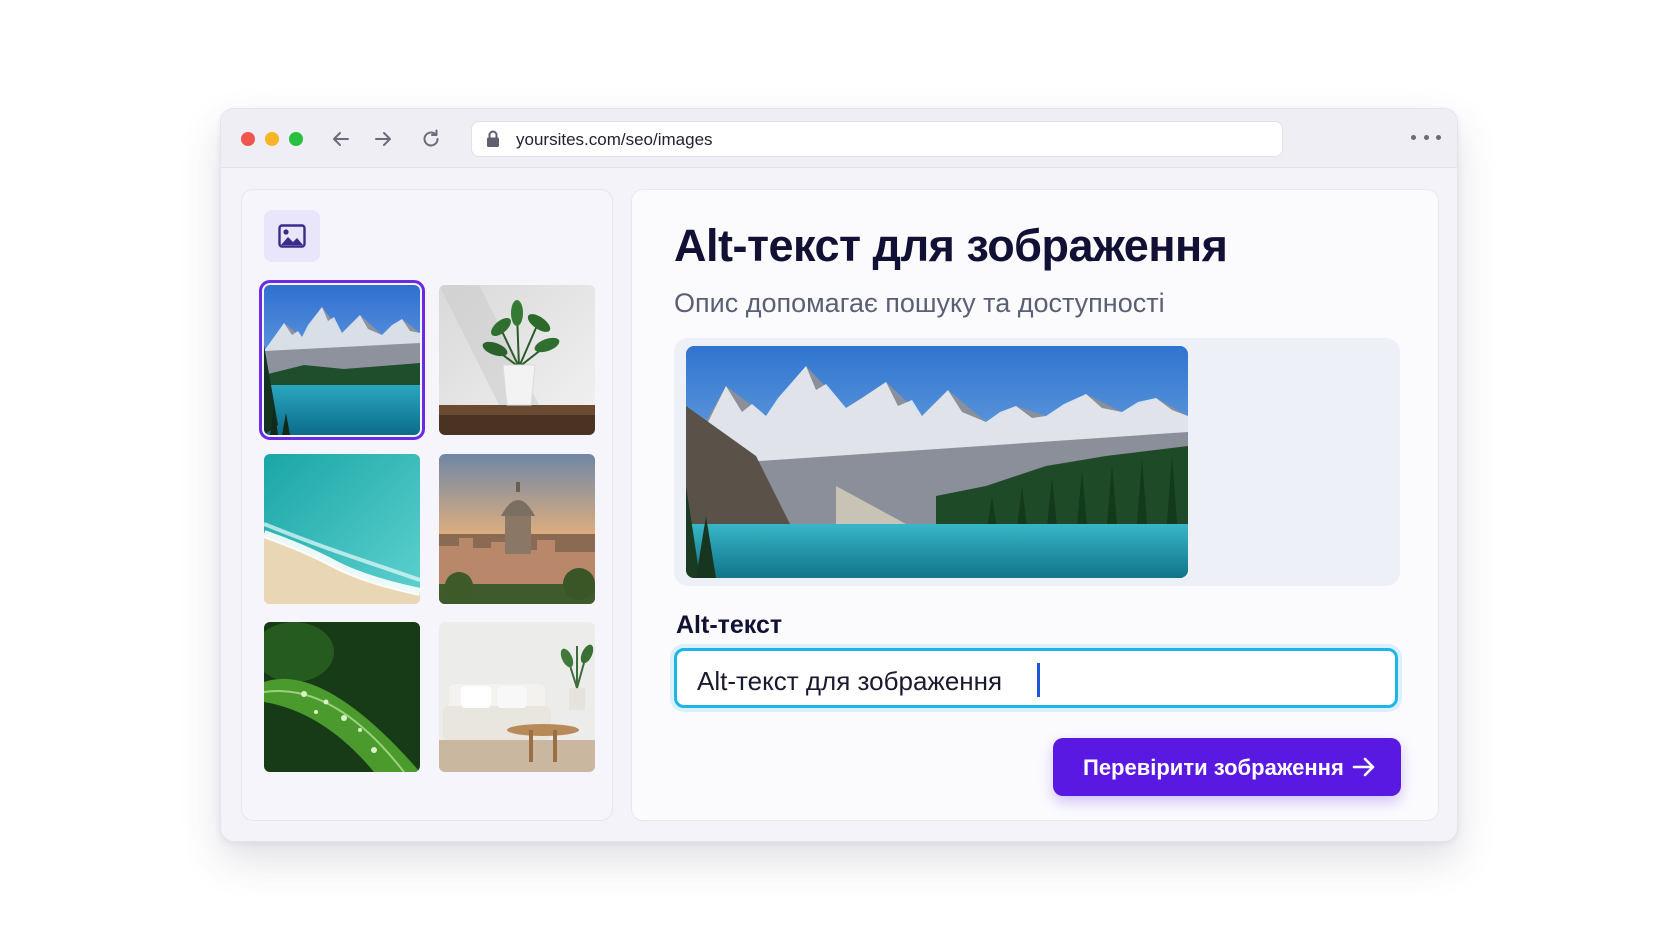 The width and height of the screenshot is (1672, 941). What do you see at coordinates (614, 139) in the screenshot?
I see `url-text: yoursites.com/seo/images` at bounding box center [614, 139].